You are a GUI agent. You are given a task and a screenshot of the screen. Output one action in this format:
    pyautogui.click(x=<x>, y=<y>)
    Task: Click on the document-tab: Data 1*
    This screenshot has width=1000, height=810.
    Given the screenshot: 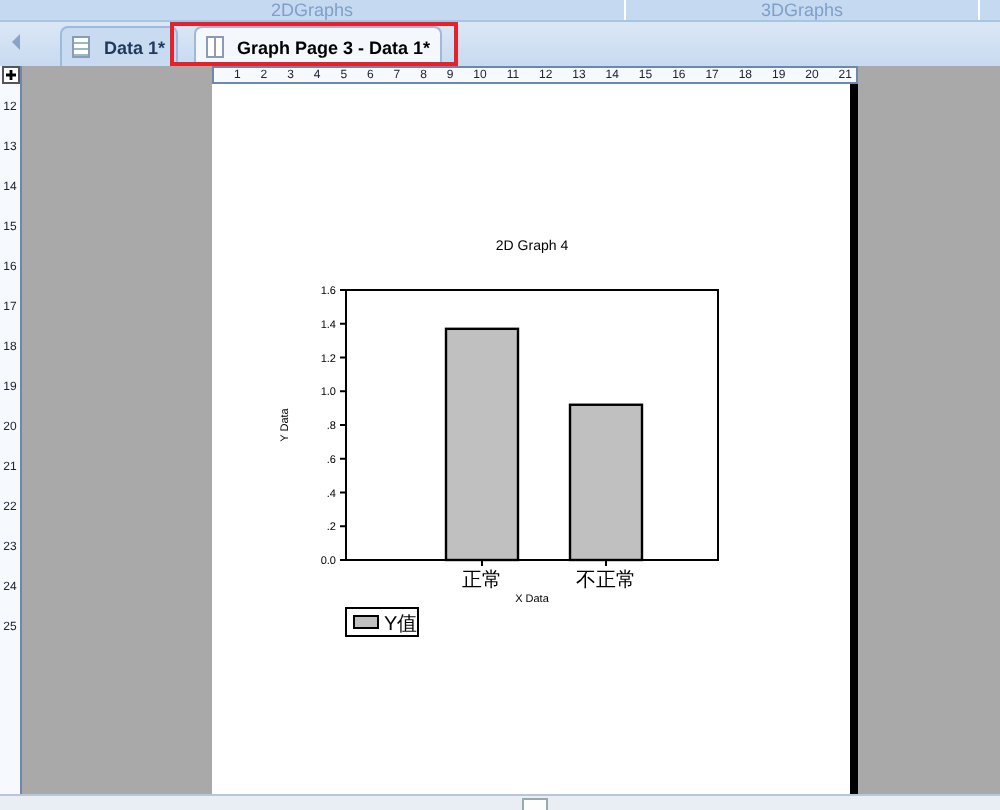 What is the action you would take?
    pyautogui.click(x=119, y=46)
    